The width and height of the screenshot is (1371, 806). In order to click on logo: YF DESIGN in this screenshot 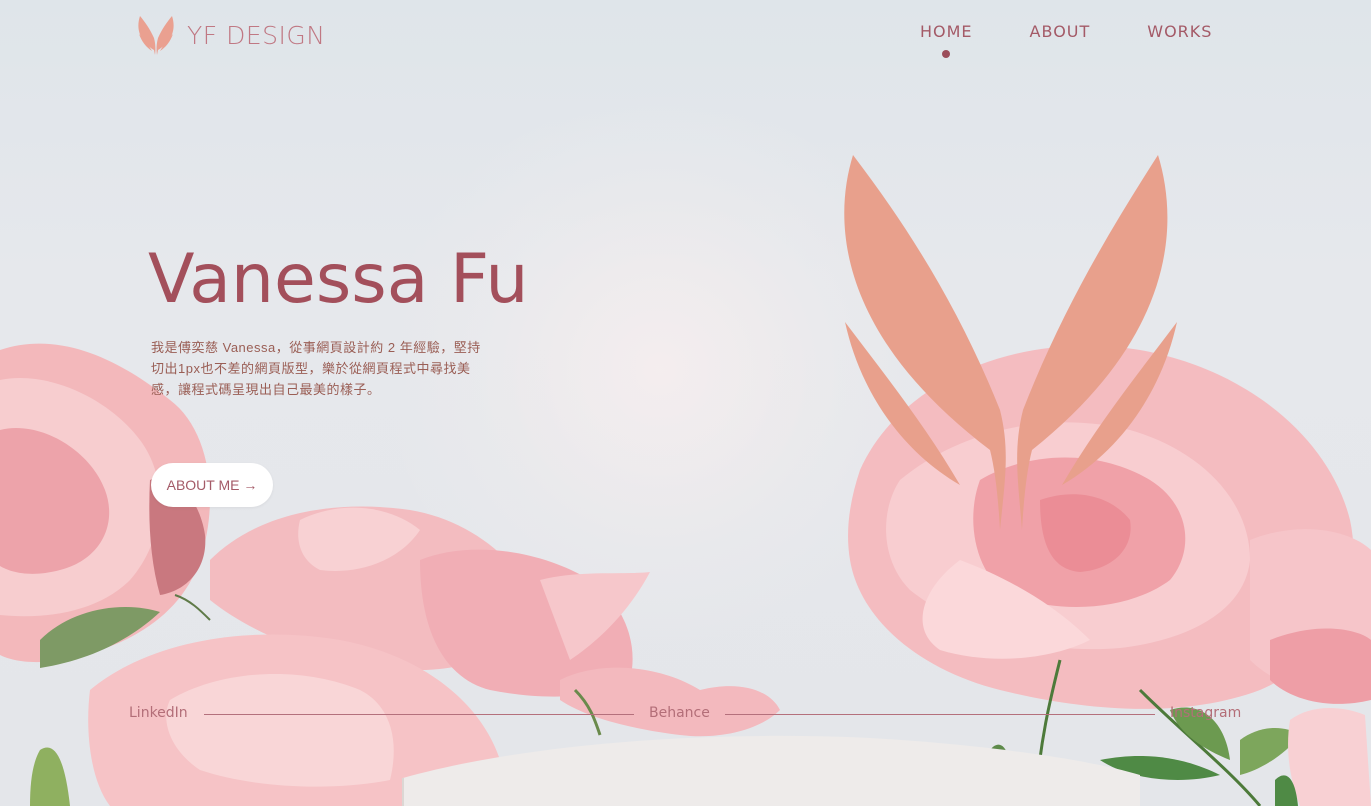, I will do `click(231, 35)`.